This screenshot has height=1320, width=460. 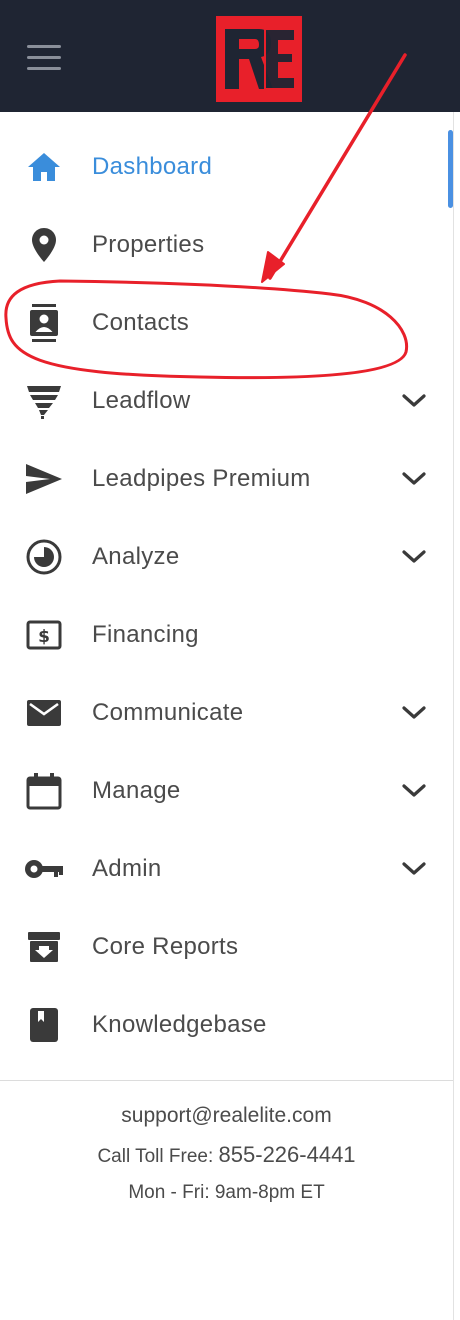 I want to click on book-icon, so click(x=44, y=1025).